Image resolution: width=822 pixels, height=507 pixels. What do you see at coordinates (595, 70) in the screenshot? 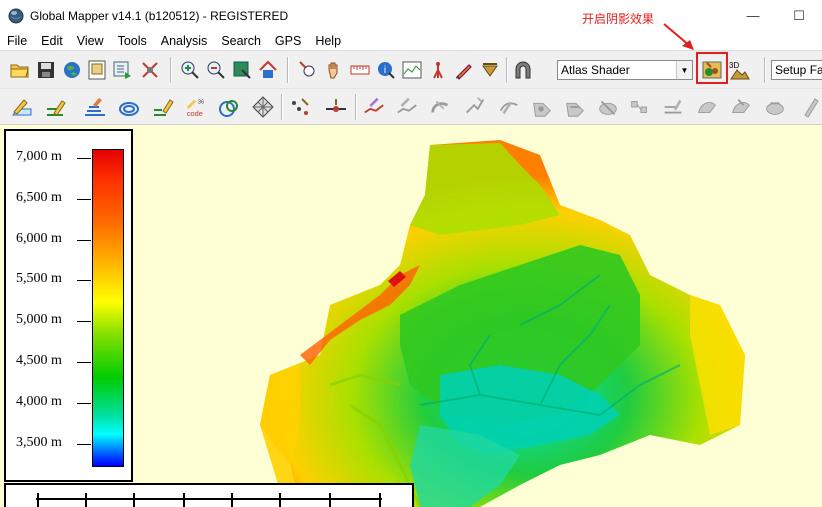
I see `shader-select-value: Atlas Shader` at bounding box center [595, 70].